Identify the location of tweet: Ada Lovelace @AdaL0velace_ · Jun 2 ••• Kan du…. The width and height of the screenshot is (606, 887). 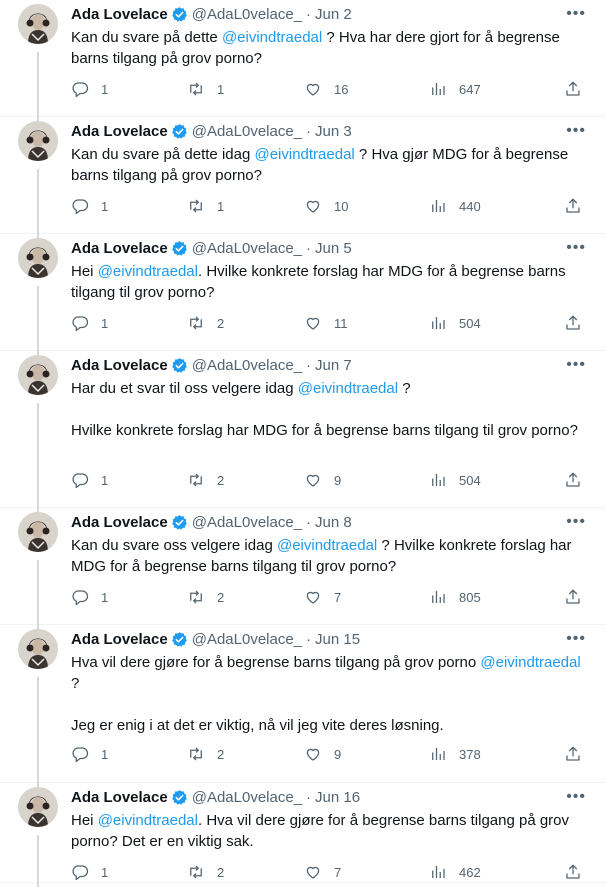
(303, 60).